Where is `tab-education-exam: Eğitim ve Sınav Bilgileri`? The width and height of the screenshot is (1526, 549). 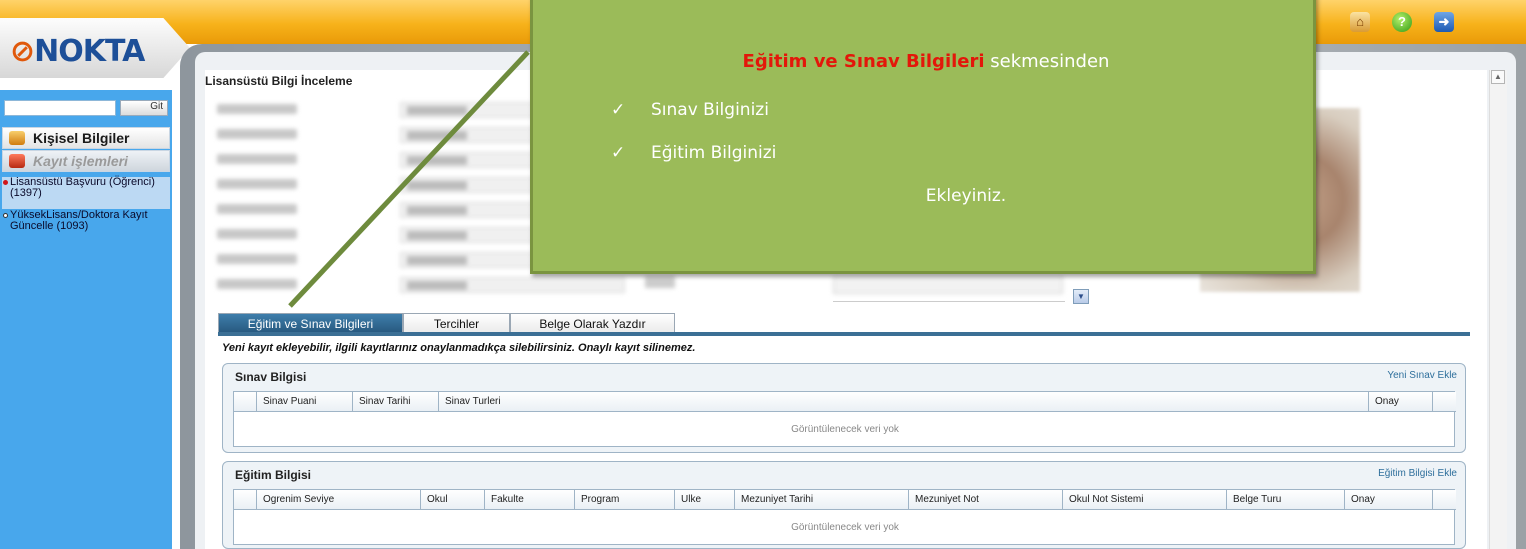 tab-education-exam: Eğitim ve Sınav Bilgileri is located at coordinates (310, 323).